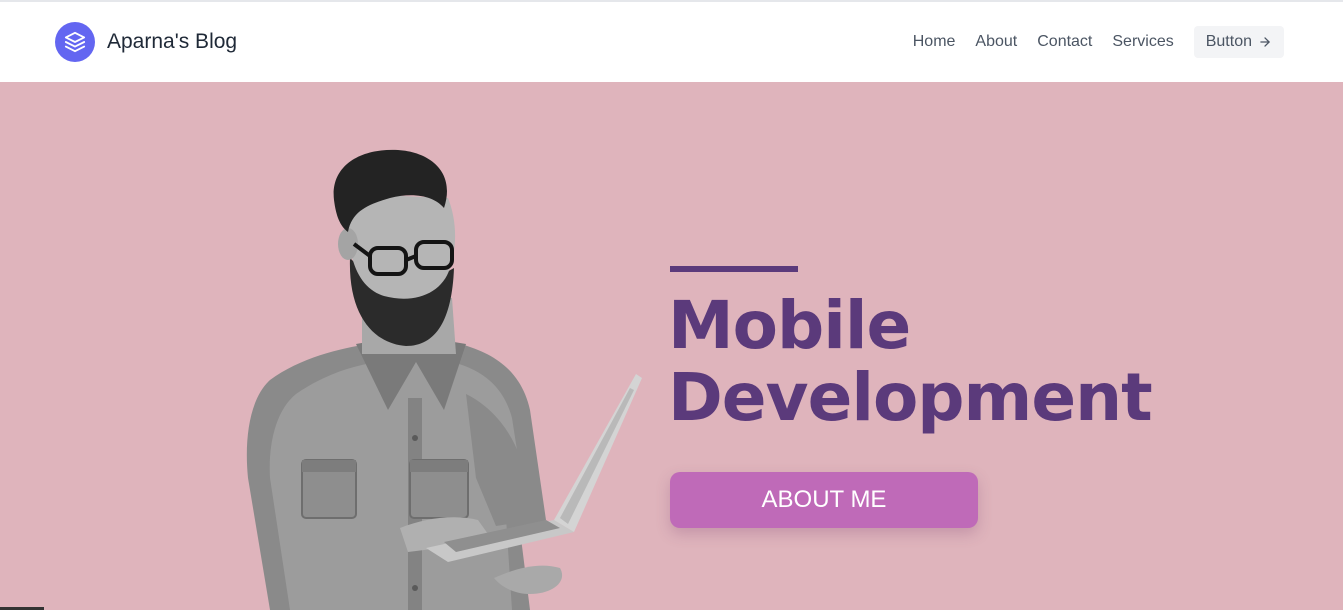  I want to click on nav-contact: Contact, so click(1064, 42).